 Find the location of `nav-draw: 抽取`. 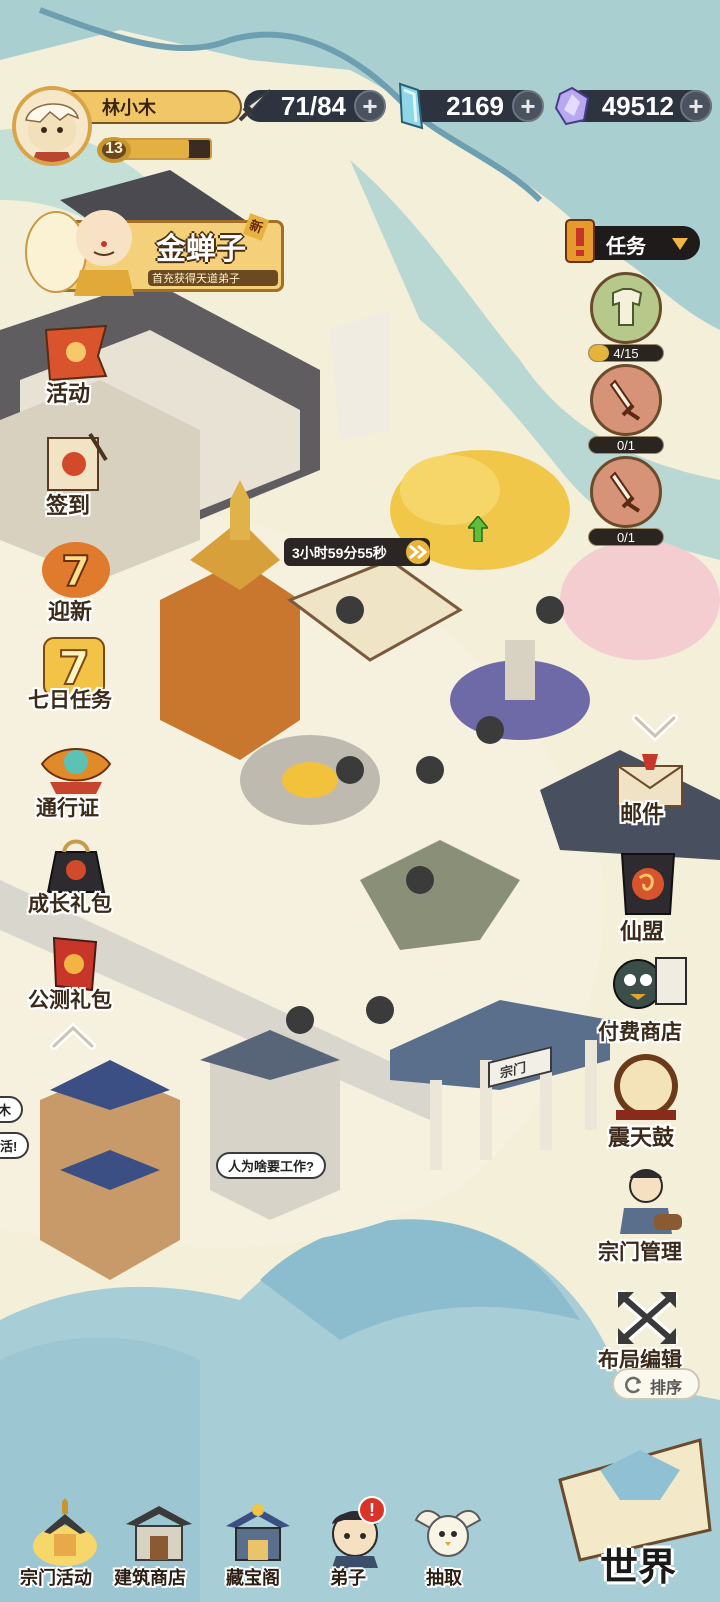

nav-draw: 抽取 is located at coordinates (449, 1546).